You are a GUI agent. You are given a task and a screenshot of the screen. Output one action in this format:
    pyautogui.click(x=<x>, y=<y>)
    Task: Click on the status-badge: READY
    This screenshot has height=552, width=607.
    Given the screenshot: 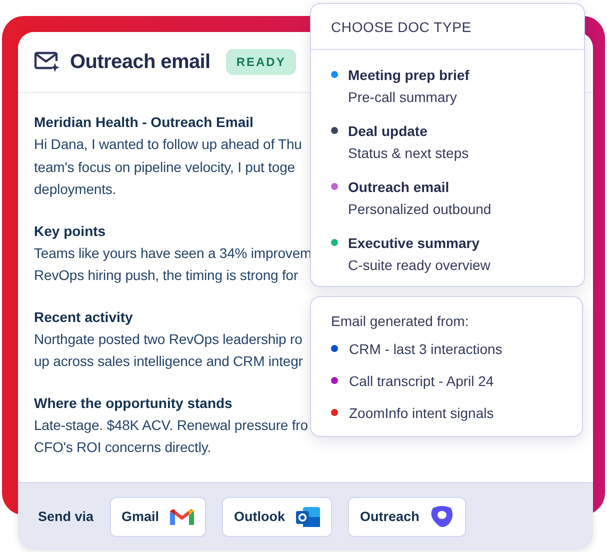 What is the action you would take?
    pyautogui.click(x=261, y=62)
    